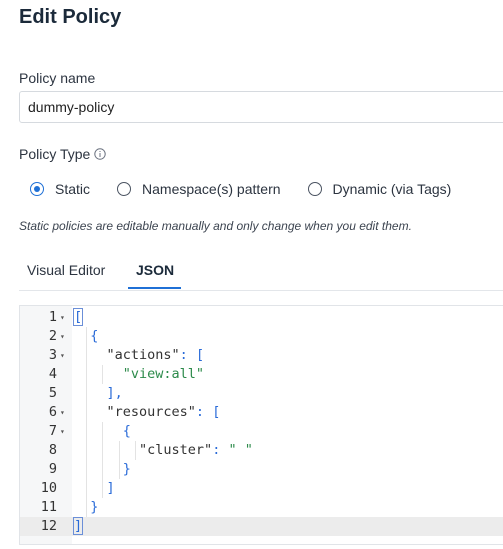 The image size is (503, 549). Describe the element at coordinates (261, 271) in the screenshot. I see `editor-tabs: Visual Editor JSON` at that location.